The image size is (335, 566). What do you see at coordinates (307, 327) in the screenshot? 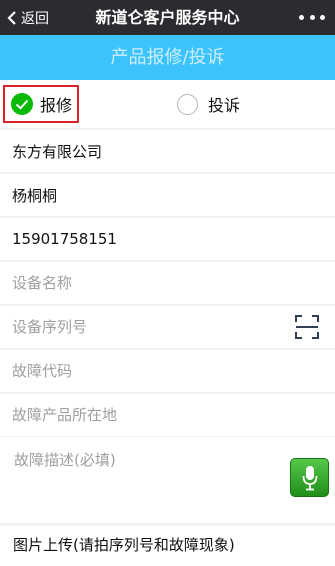
I see `scan-icon` at bounding box center [307, 327].